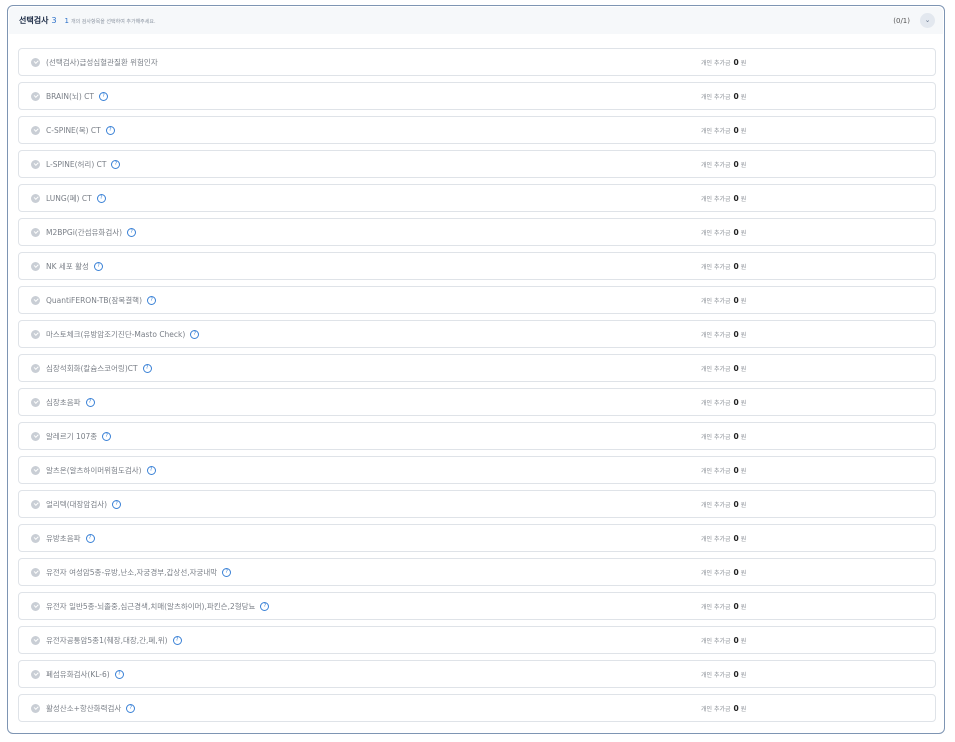 The height and width of the screenshot is (742, 955). I want to click on test-item-label: 알레르기 107종, so click(72, 436).